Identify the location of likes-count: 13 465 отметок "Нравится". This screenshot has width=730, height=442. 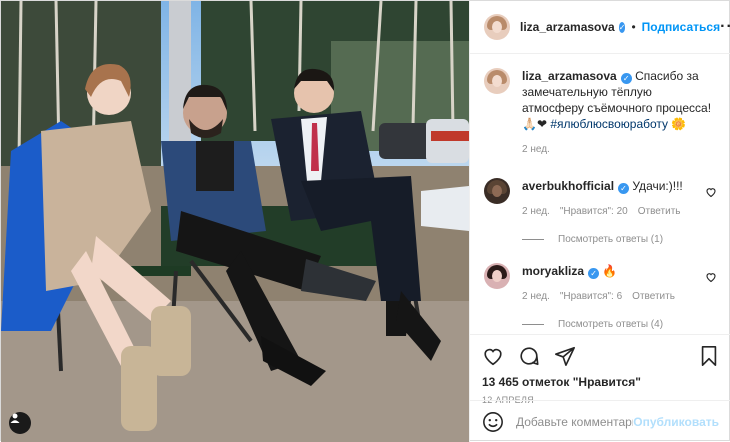
(600, 382).